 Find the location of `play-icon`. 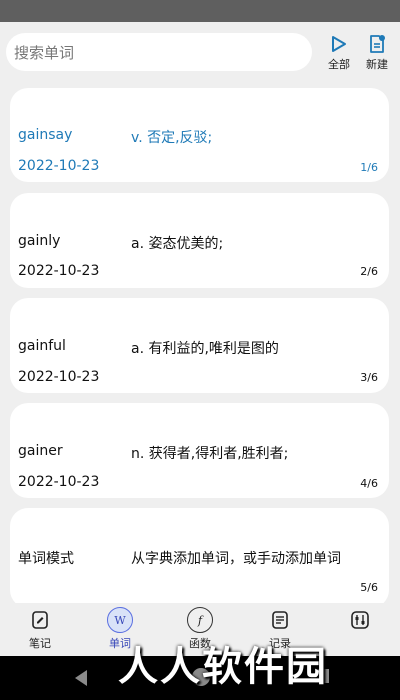

play-icon is located at coordinates (339, 44).